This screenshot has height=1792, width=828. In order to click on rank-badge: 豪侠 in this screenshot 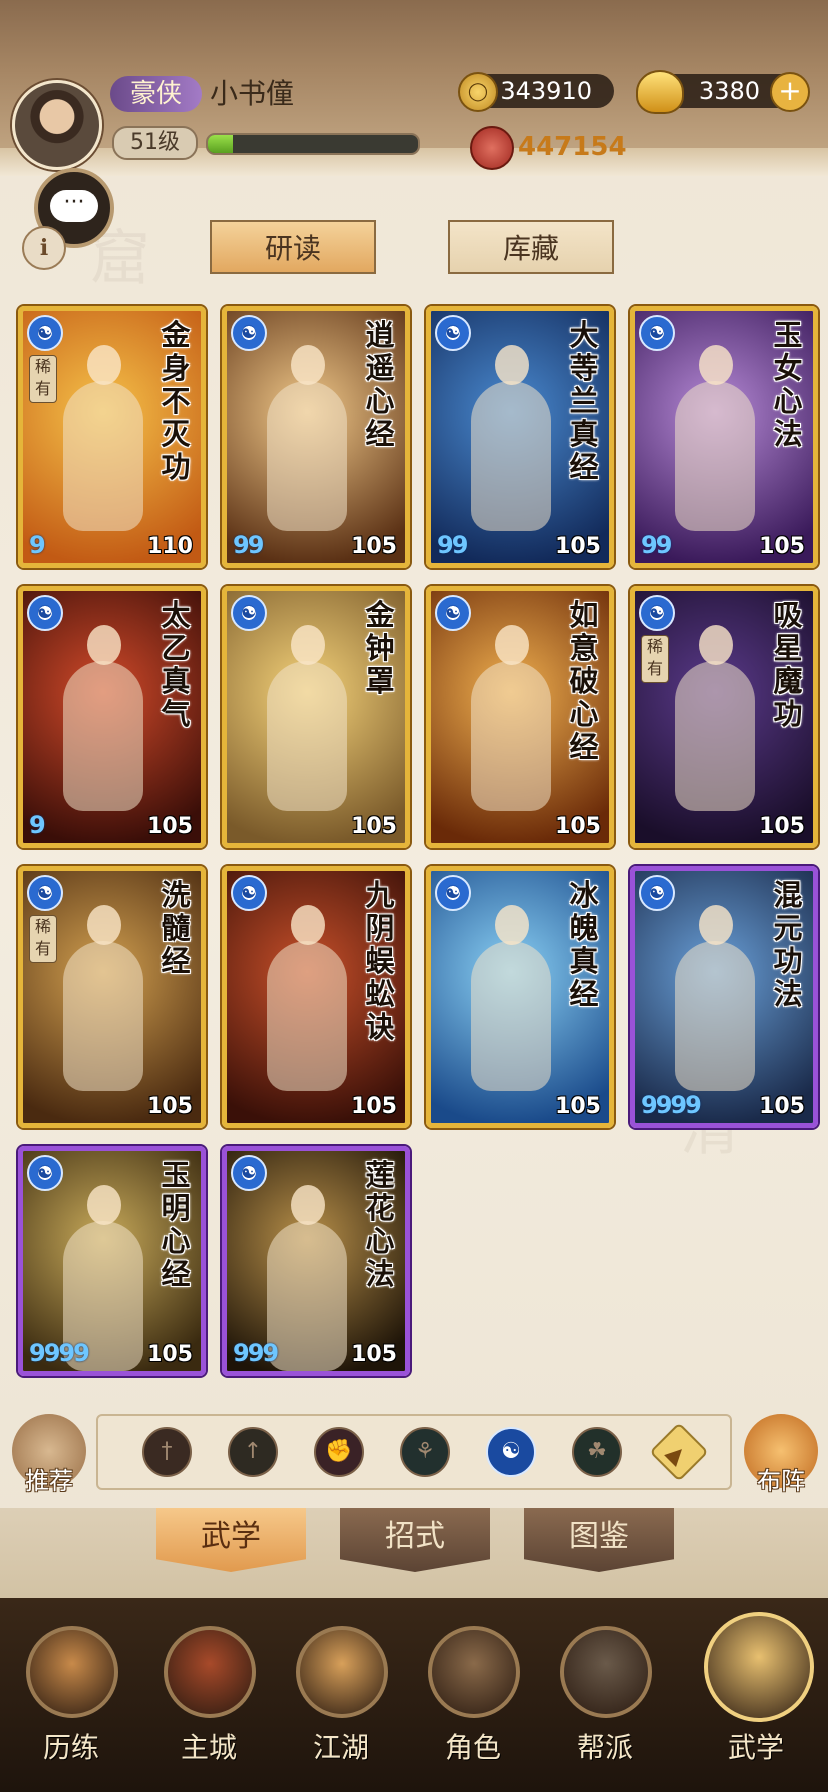, I will do `click(156, 94)`.